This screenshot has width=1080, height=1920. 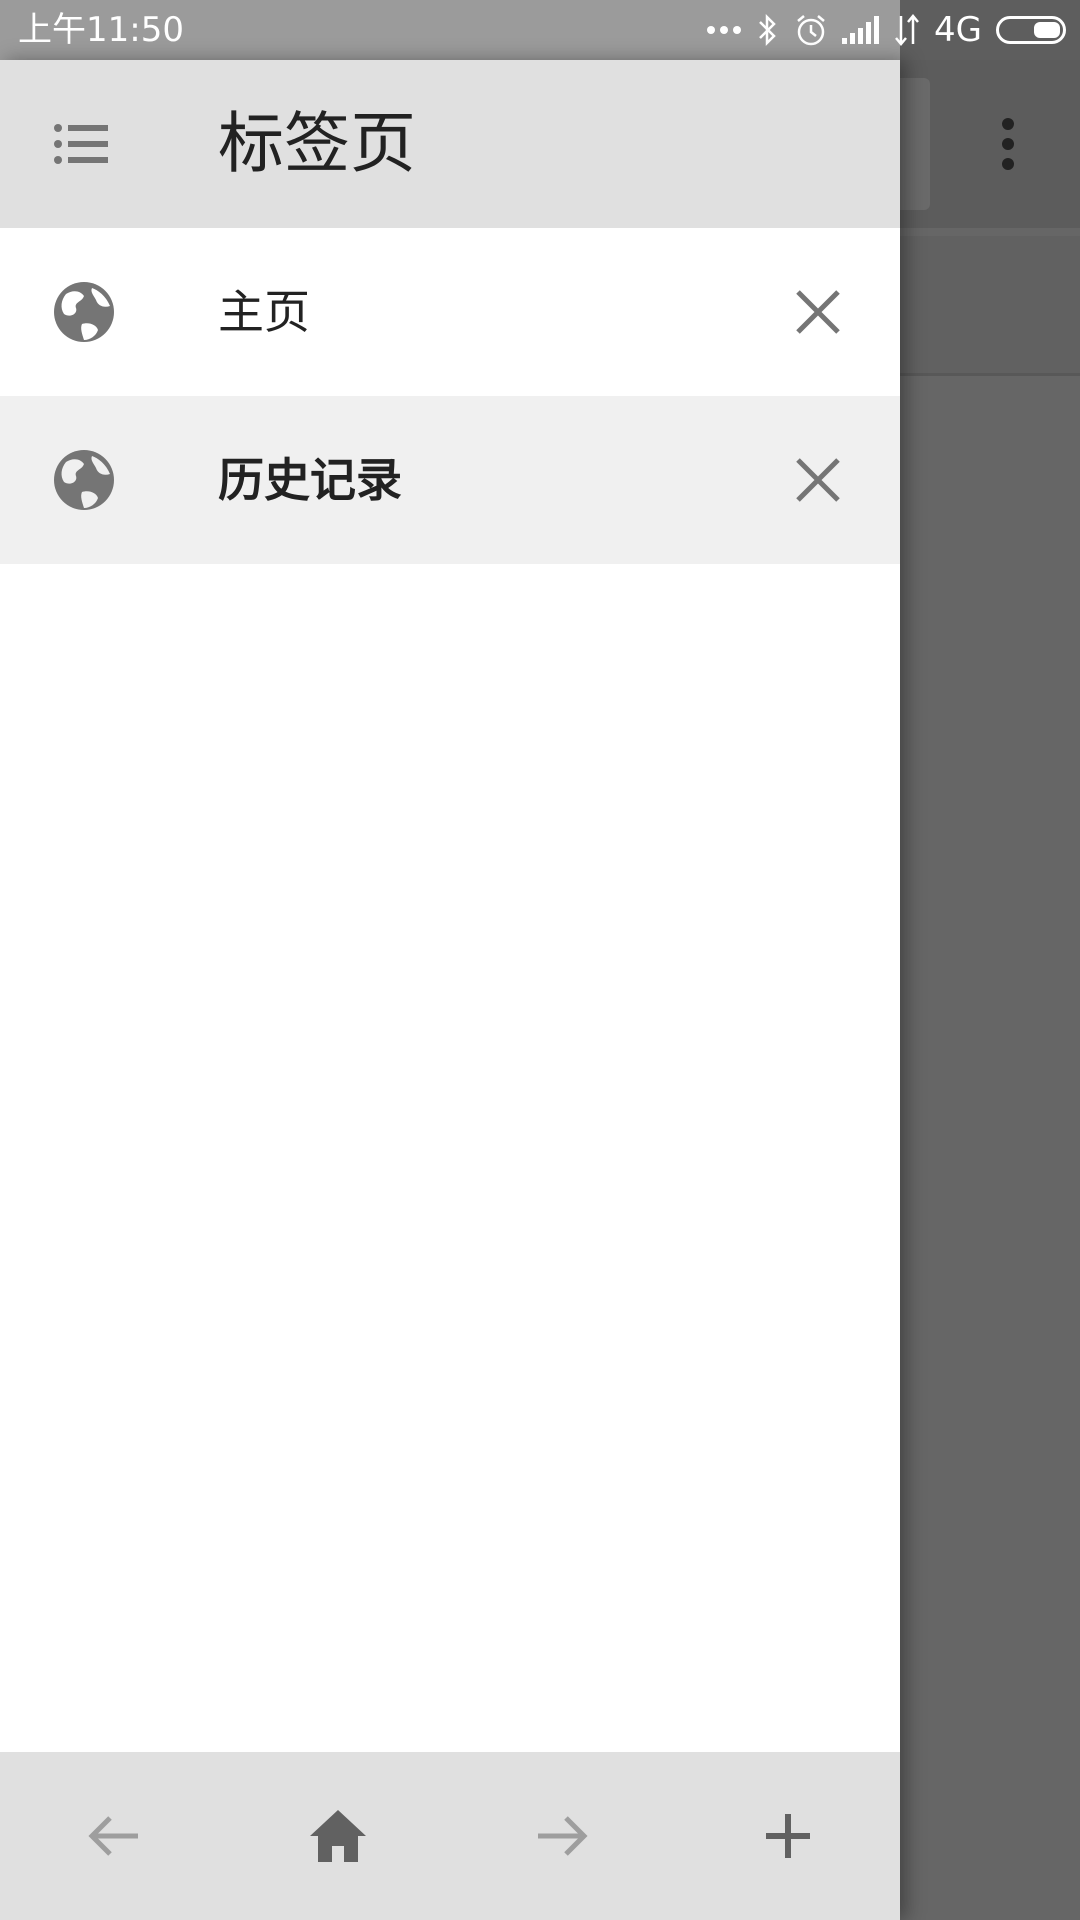 I want to click on tab-item-history: 历史记录, so click(x=450, y=480).